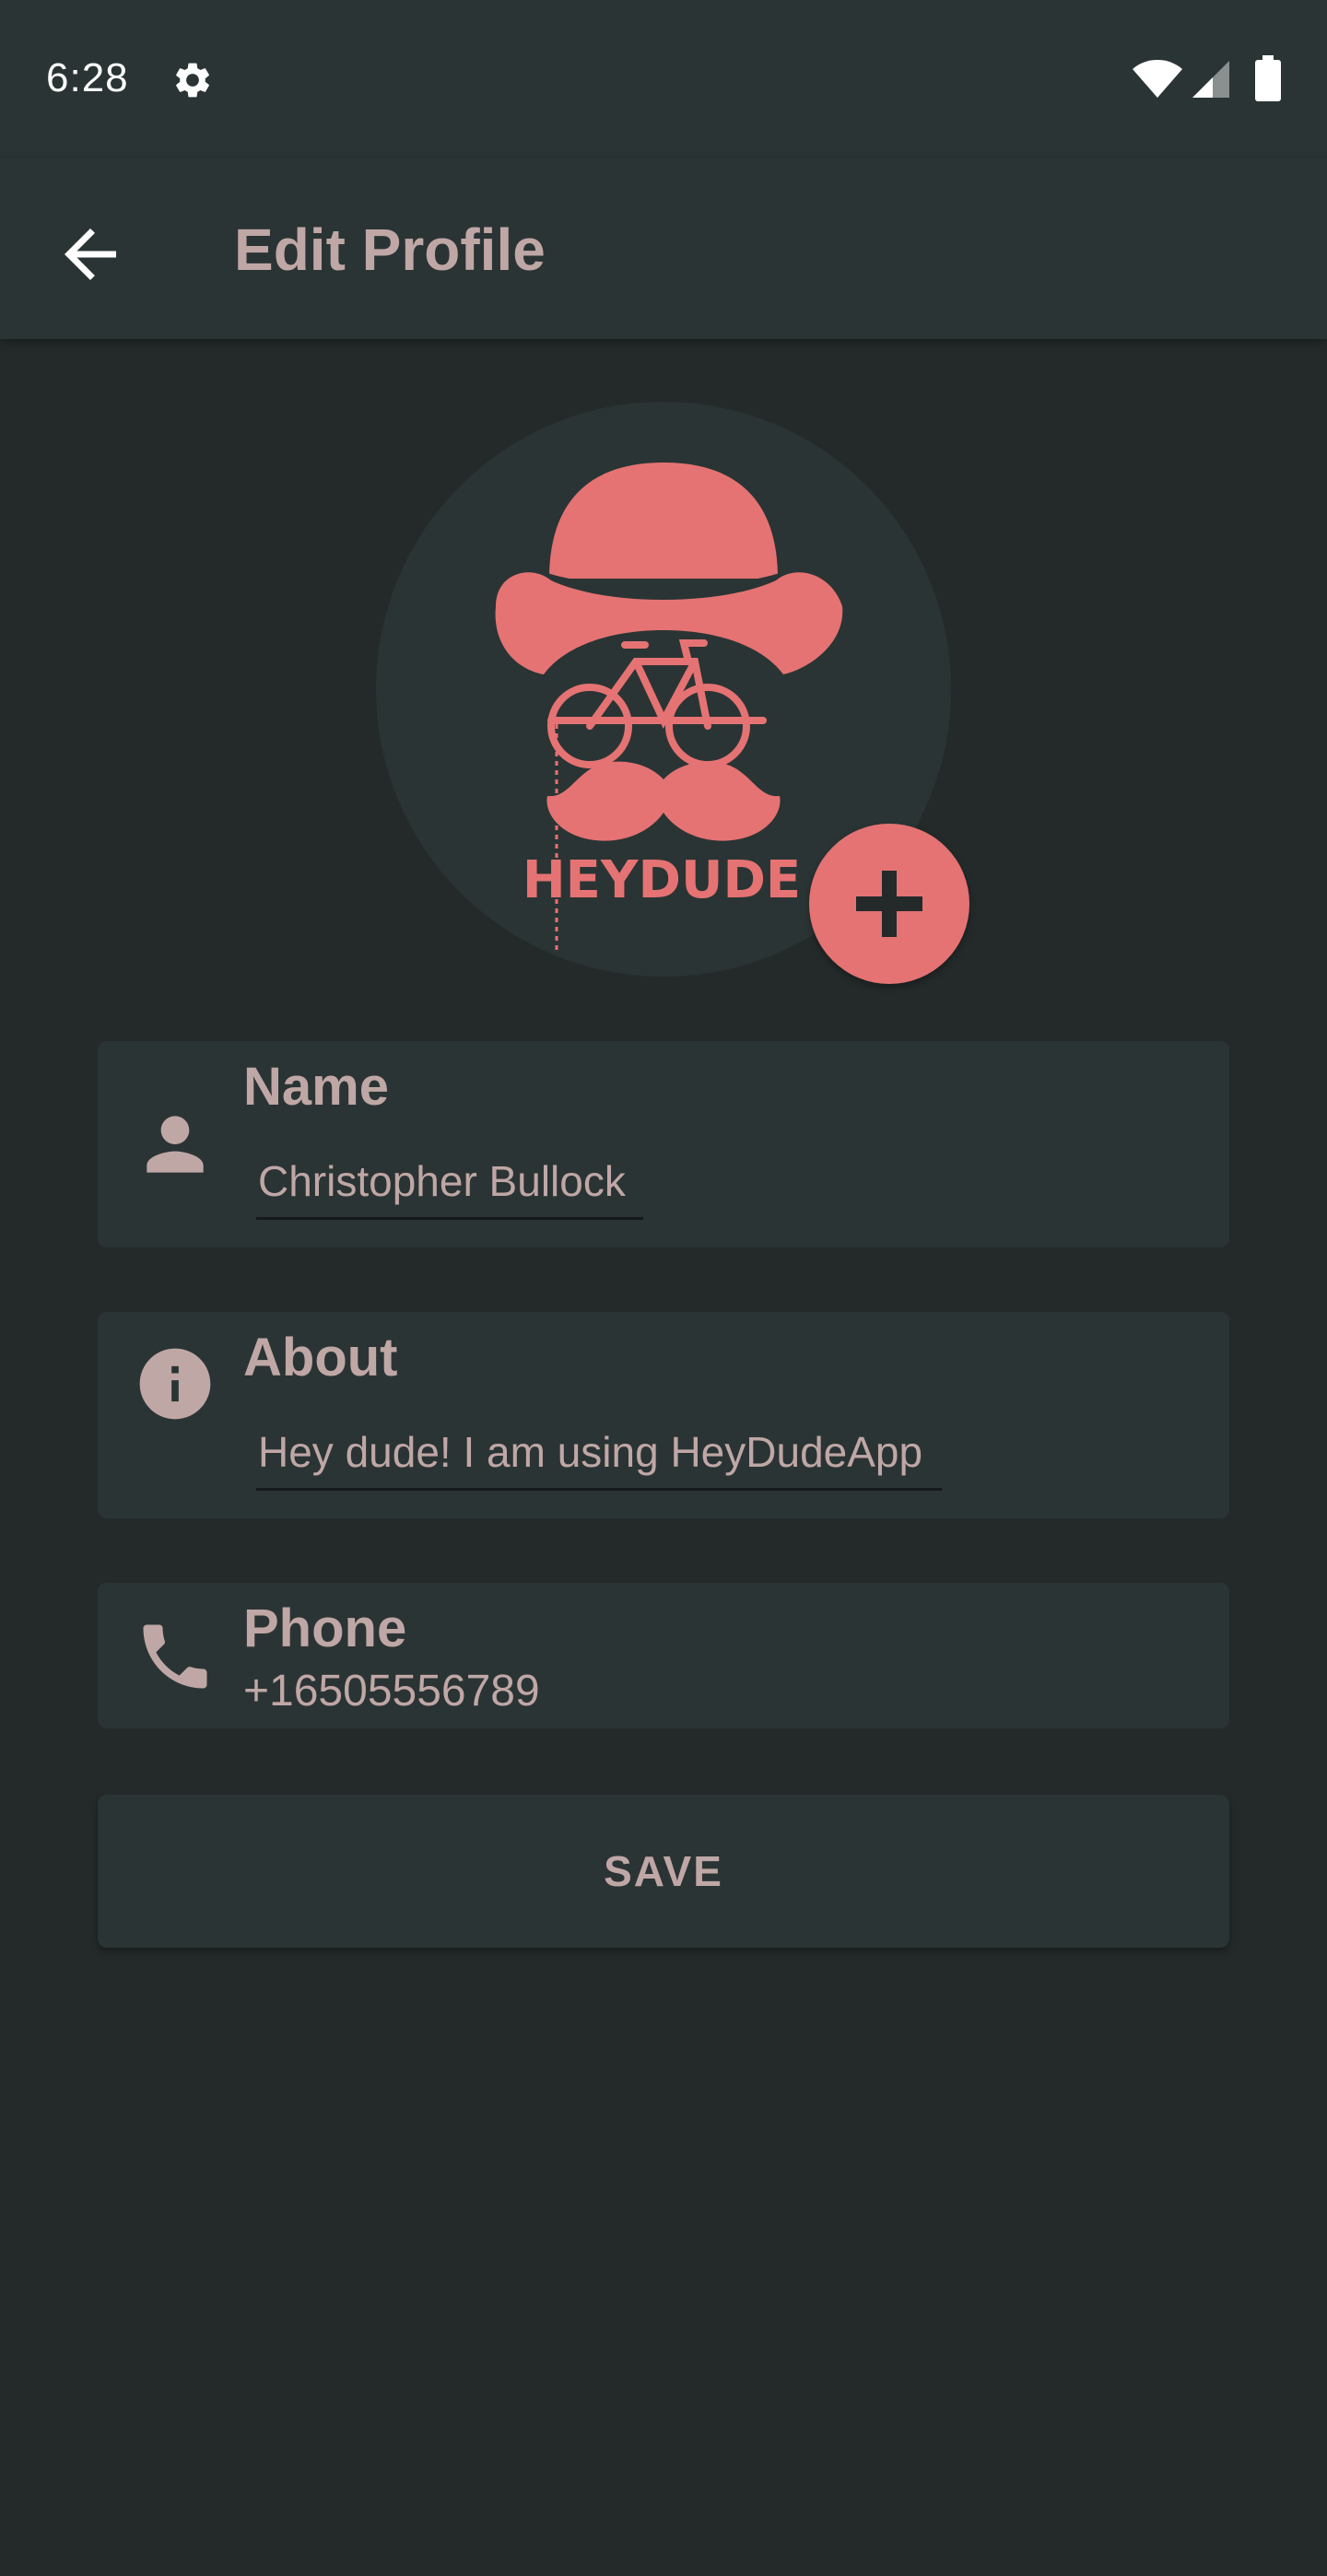 The height and width of the screenshot is (2576, 1327). I want to click on phone-card: Phone +16505556789, so click(663, 1655).